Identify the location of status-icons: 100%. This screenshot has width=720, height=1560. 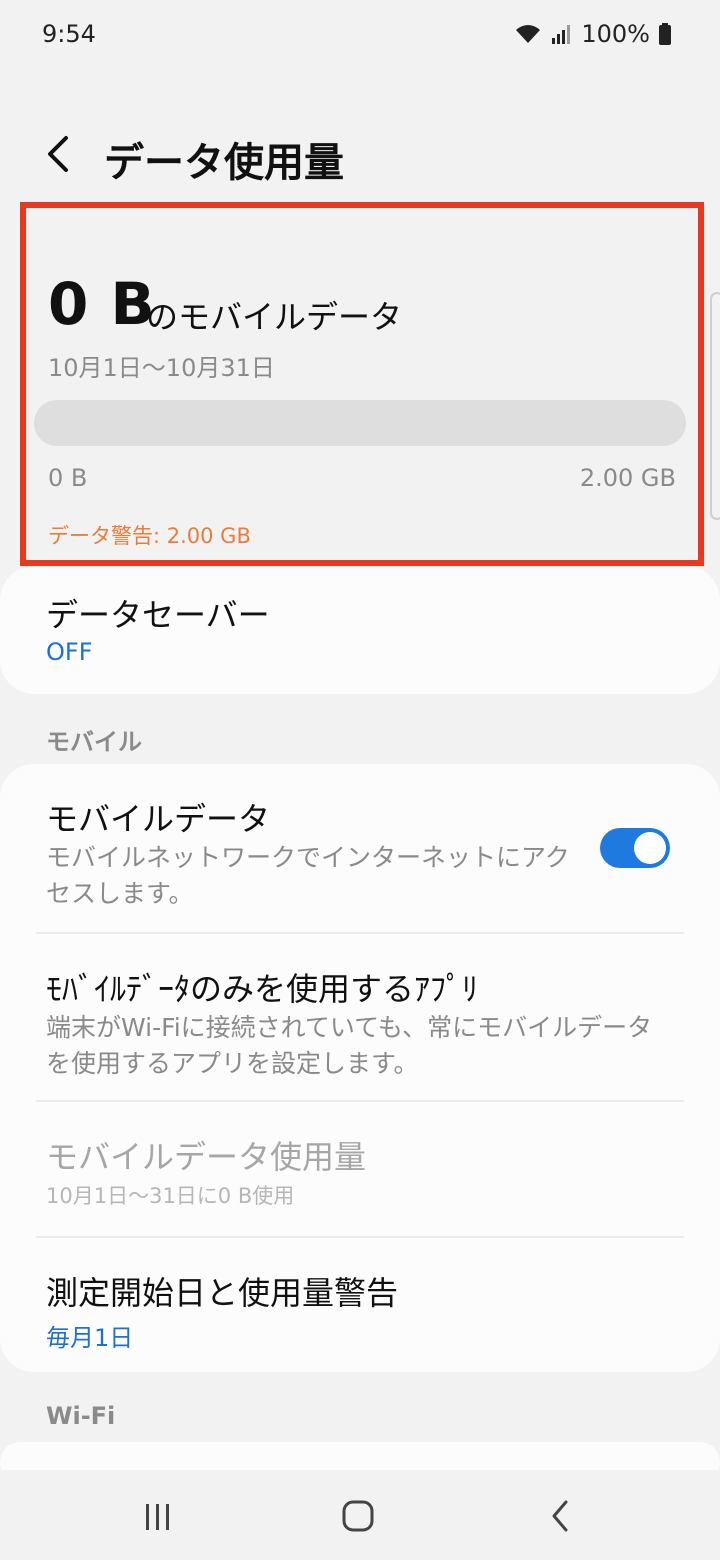
(592, 34).